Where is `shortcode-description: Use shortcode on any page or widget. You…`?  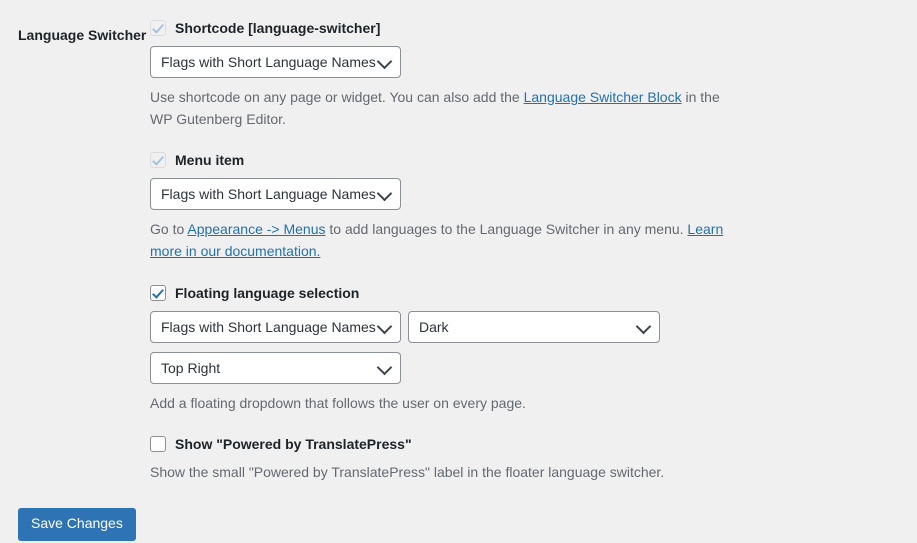
shortcode-description: Use shortcode on any page or widget. You… is located at coordinates (440, 108).